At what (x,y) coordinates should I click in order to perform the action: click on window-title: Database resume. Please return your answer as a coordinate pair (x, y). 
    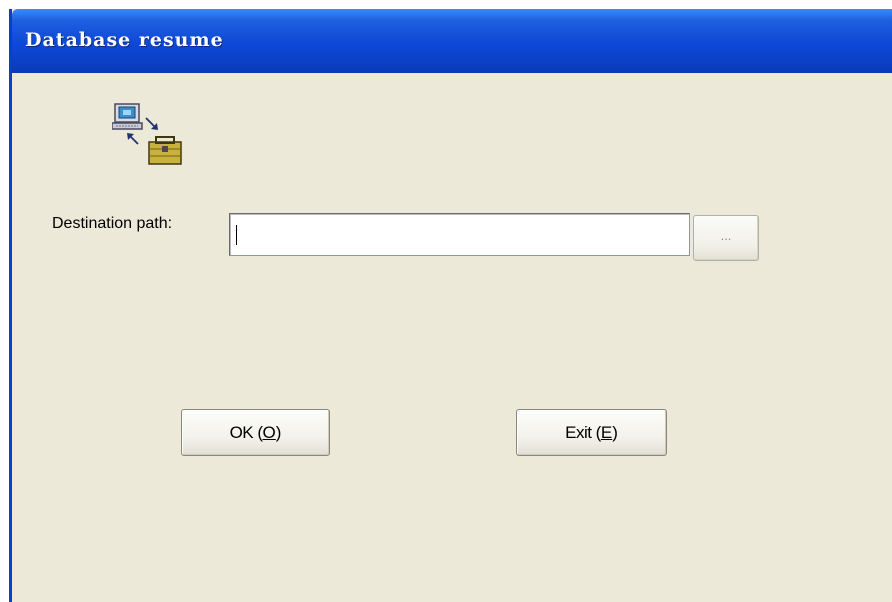
    Looking at the image, I should click on (124, 40).